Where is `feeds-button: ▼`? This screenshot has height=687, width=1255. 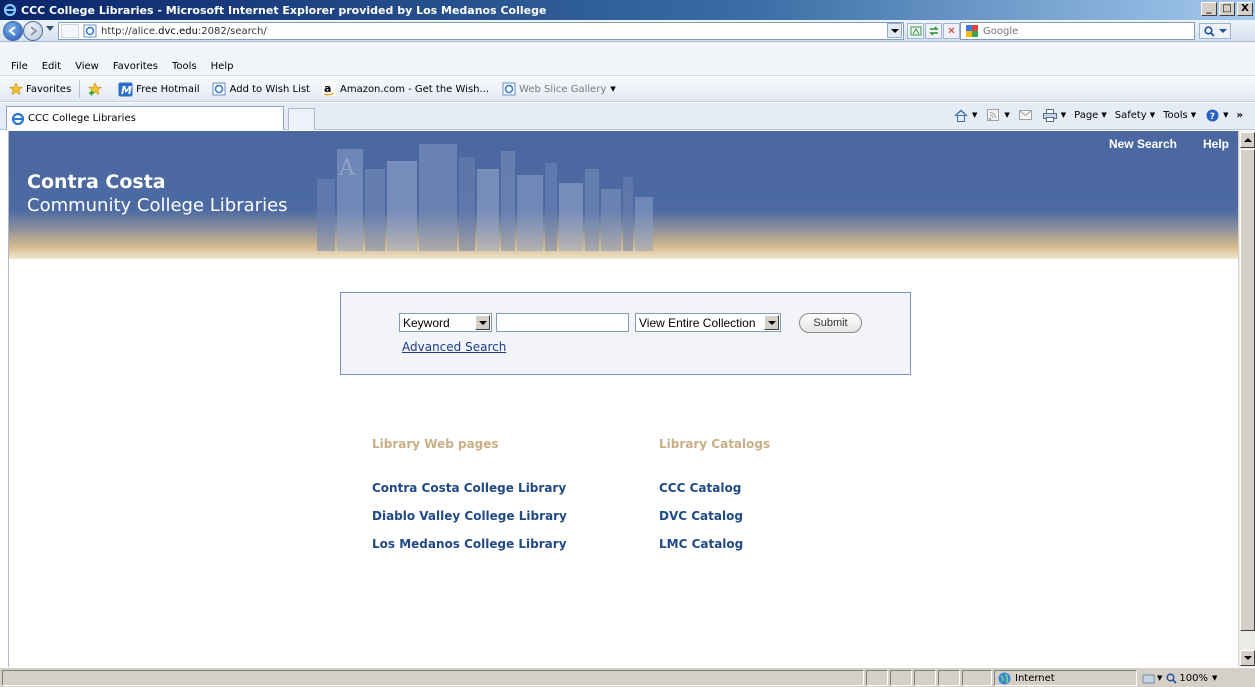
feeds-button: ▼ is located at coordinates (997, 115).